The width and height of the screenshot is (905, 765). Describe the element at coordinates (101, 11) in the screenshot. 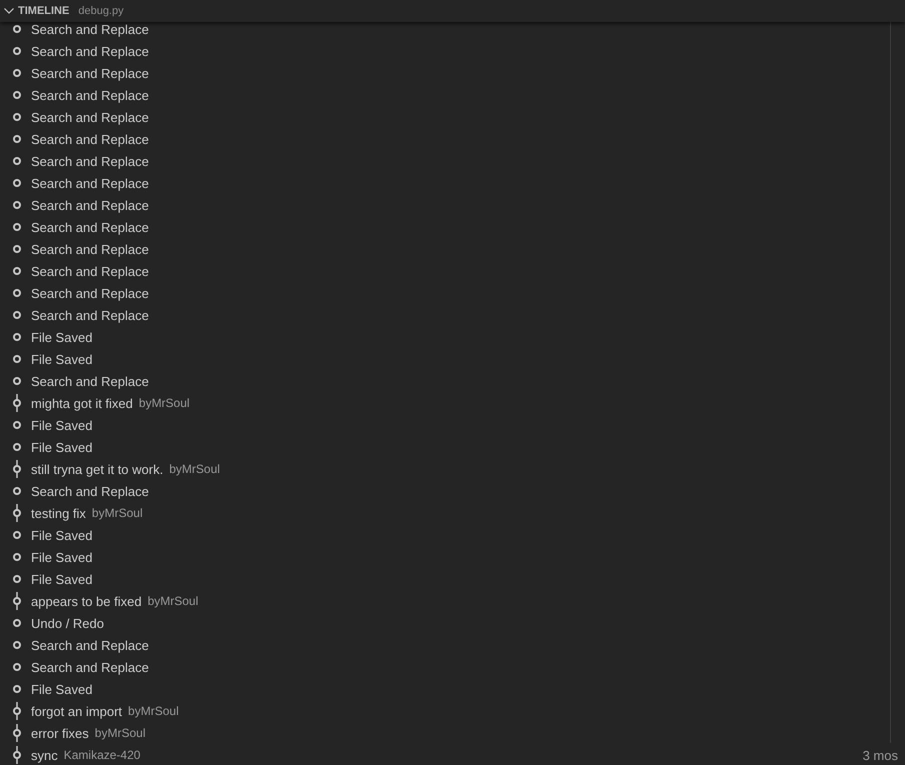

I see `file-name: debug.py` at that location.